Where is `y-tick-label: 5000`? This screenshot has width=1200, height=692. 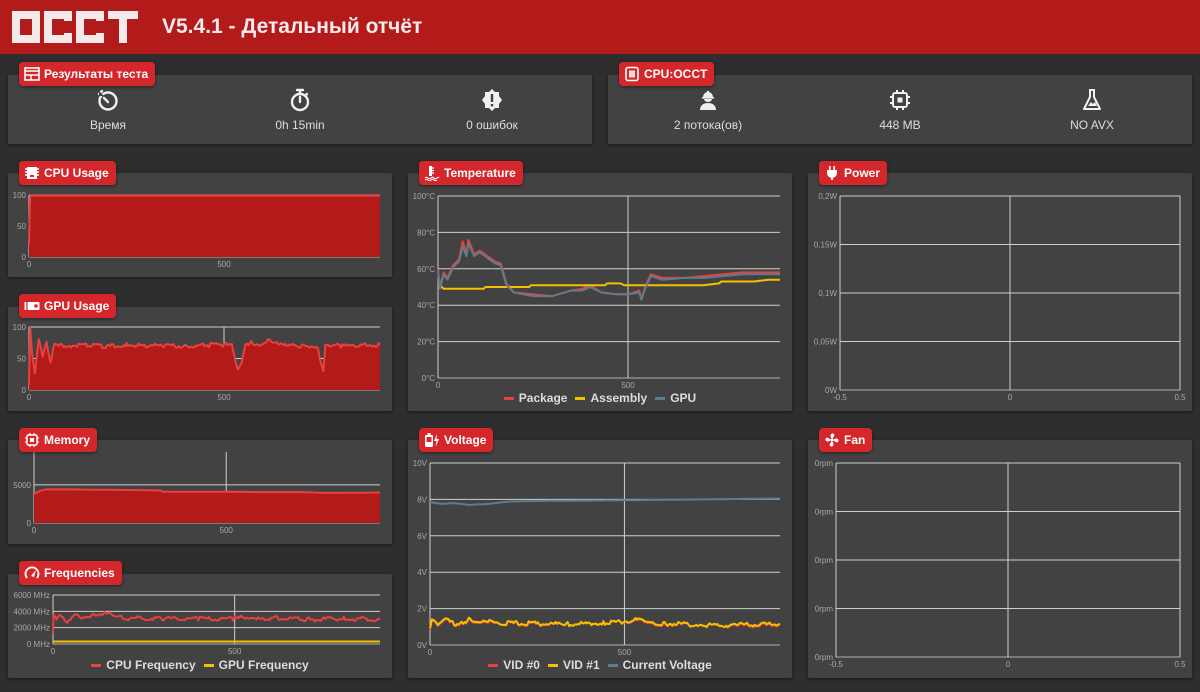
y-tick-label: 5000 is located at coordinates (22, 485).